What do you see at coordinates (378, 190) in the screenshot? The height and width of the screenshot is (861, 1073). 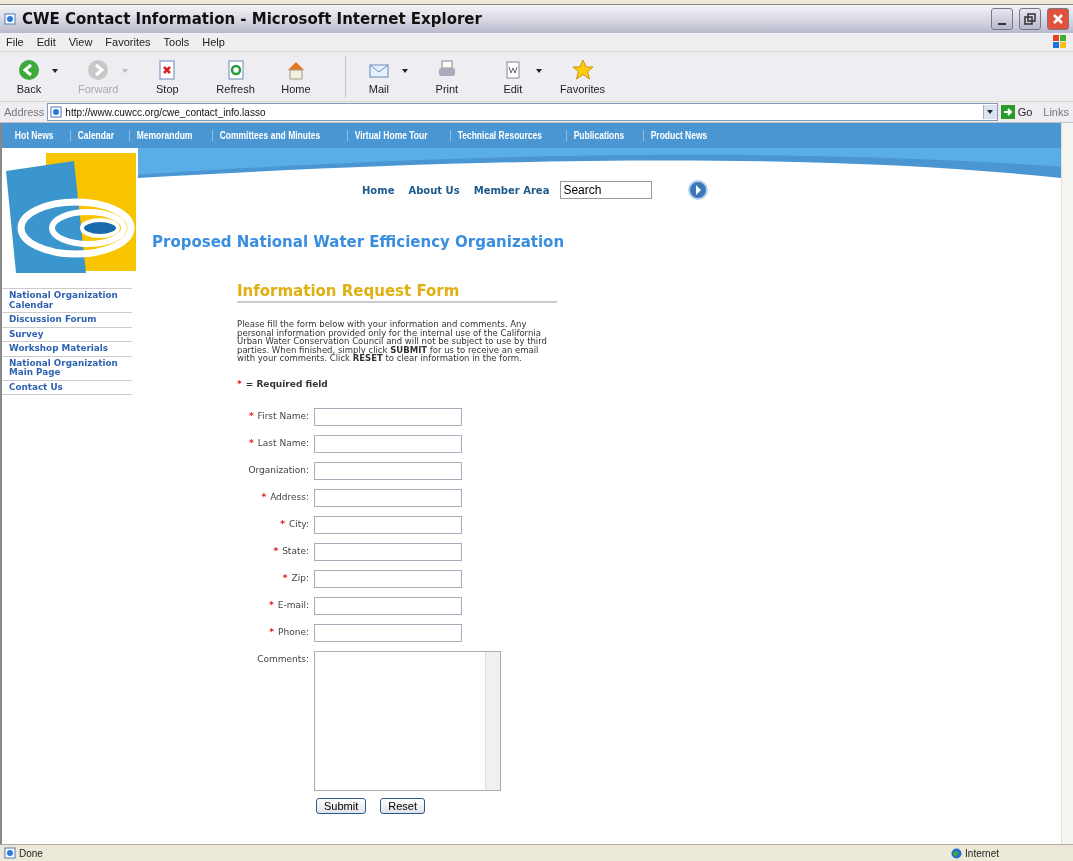 I see `header-link: Home` at bounding box center [378, 190].